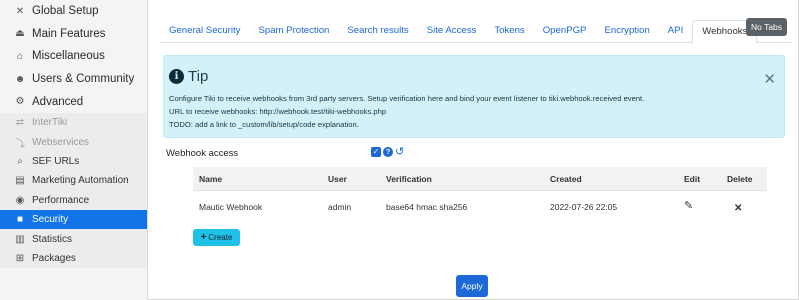  Describe the element at coordinates (769, 79) in the screenshot. I see `close-icon: ✕` at that location.